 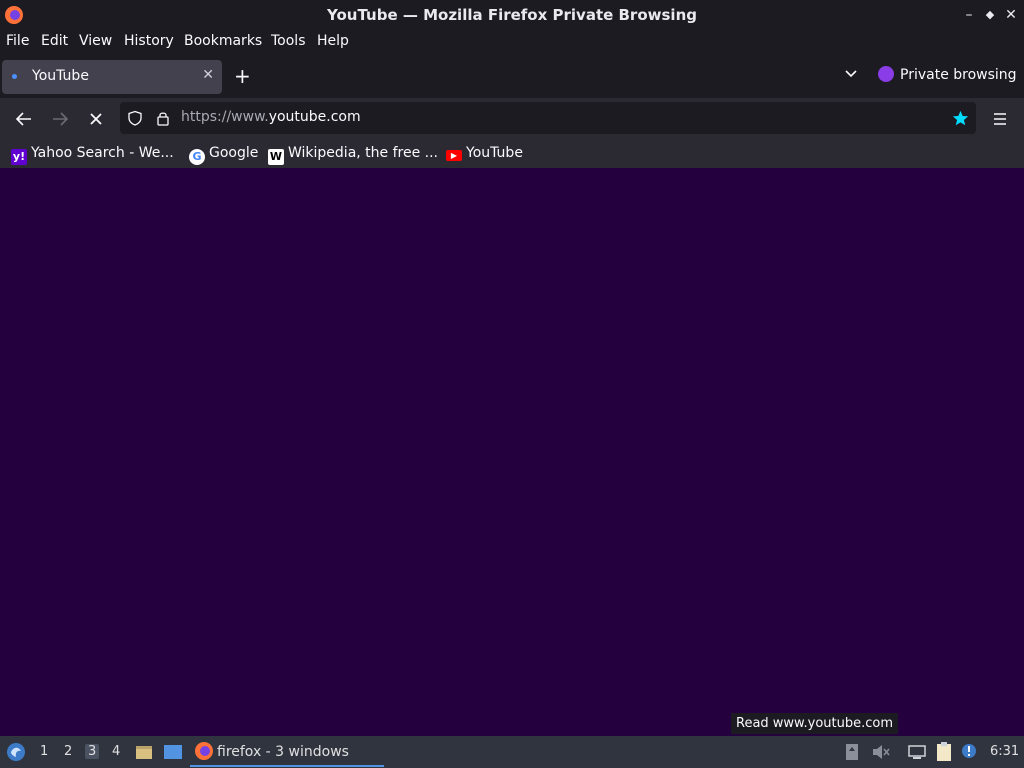 I want to click on bookmark-youtube: ▶ YouTube, so click(x=484, y=153).